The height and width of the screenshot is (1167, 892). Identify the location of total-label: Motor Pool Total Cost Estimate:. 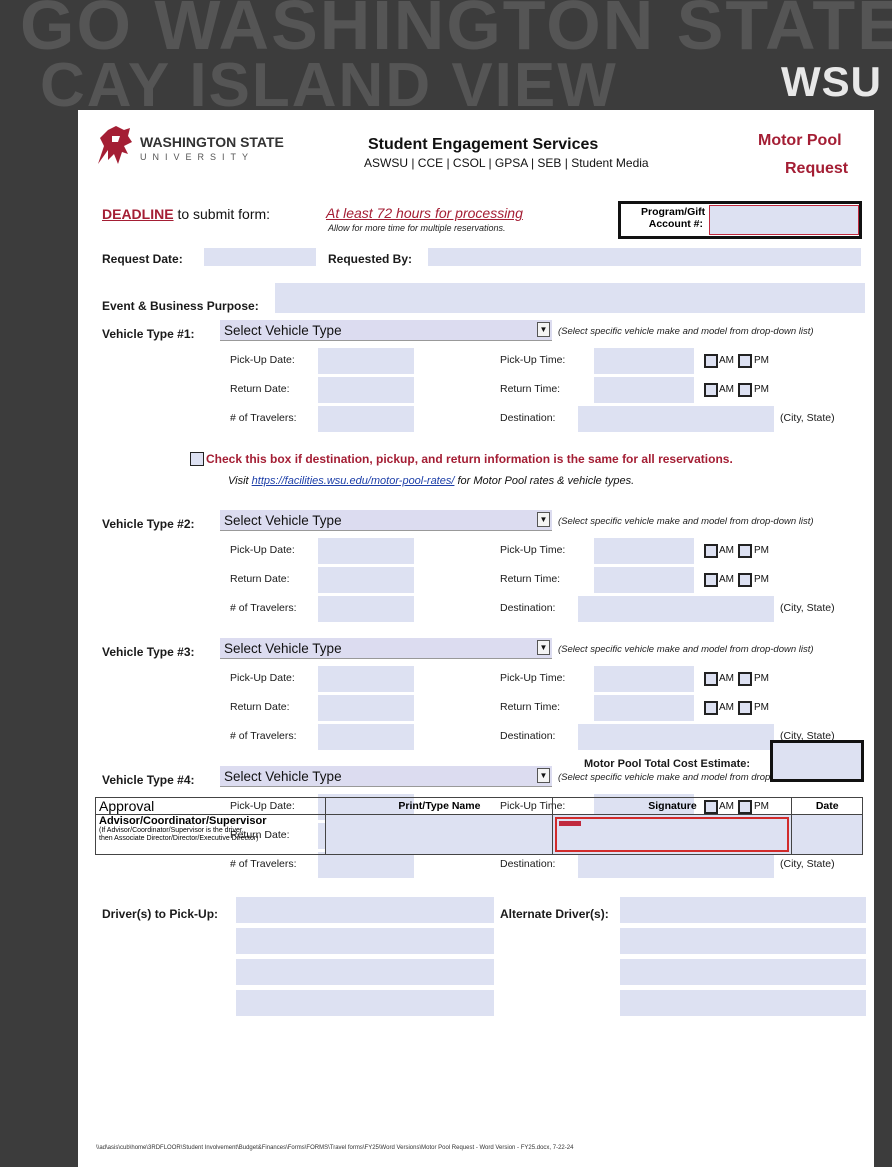
(667, 764).